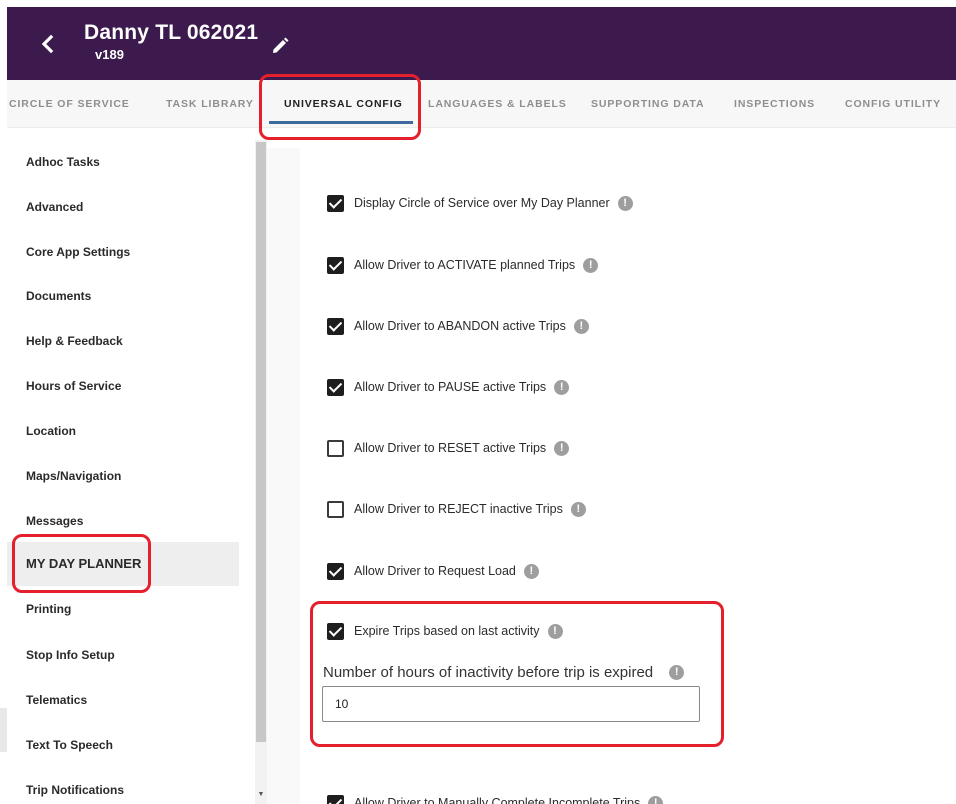 The height and width of the screenshot is (804, 956). I want to click on sidebar-item-trip-notifications: Trip Notifications, so click(123, 786).